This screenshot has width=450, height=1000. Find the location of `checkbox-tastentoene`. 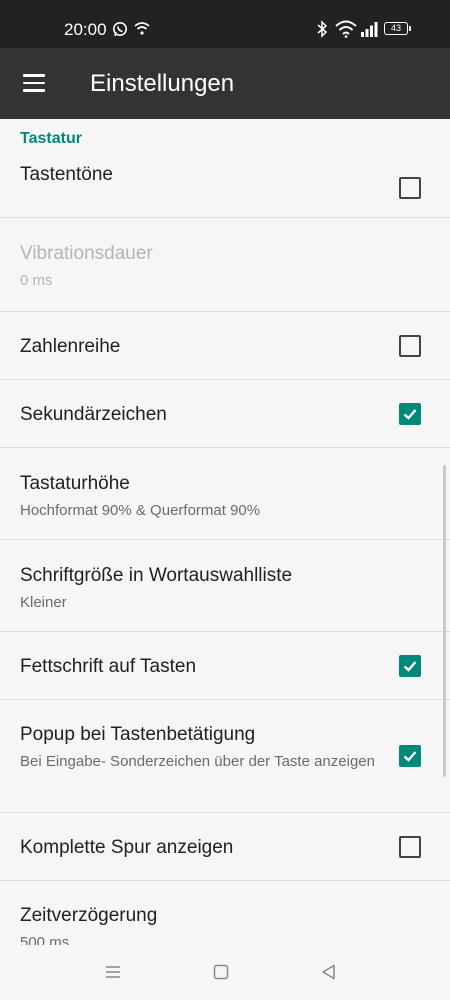

checkbox-tastentoene is located at coordinates (410, 188).